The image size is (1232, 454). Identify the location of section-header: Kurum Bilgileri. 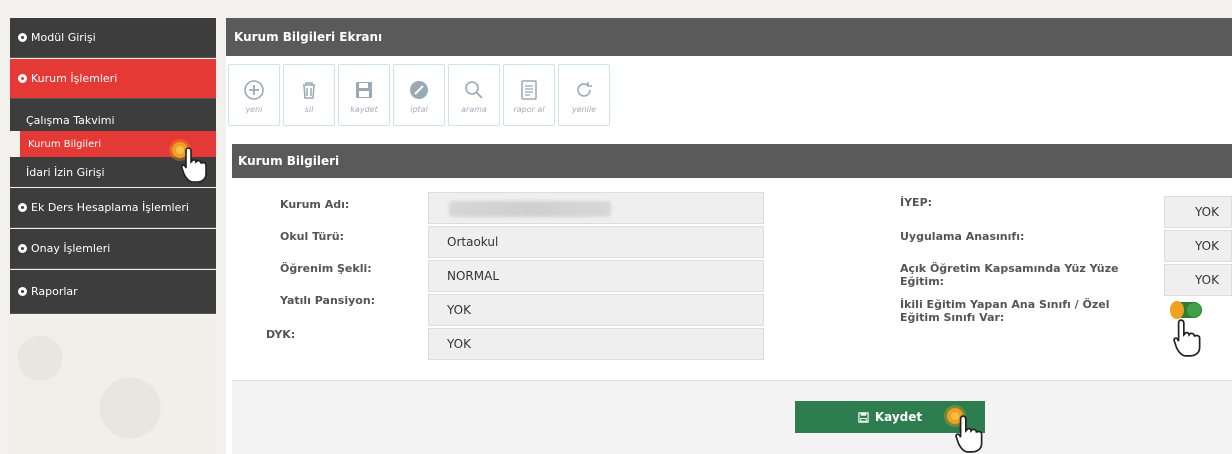
(732, 161).